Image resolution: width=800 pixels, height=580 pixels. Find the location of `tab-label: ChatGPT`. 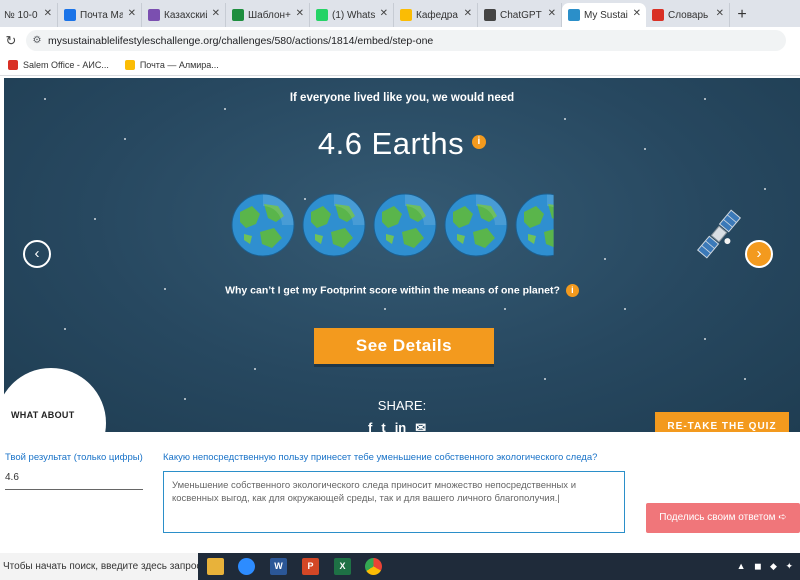

tab-label: ChatGPT is located at coordinates (521, 15).